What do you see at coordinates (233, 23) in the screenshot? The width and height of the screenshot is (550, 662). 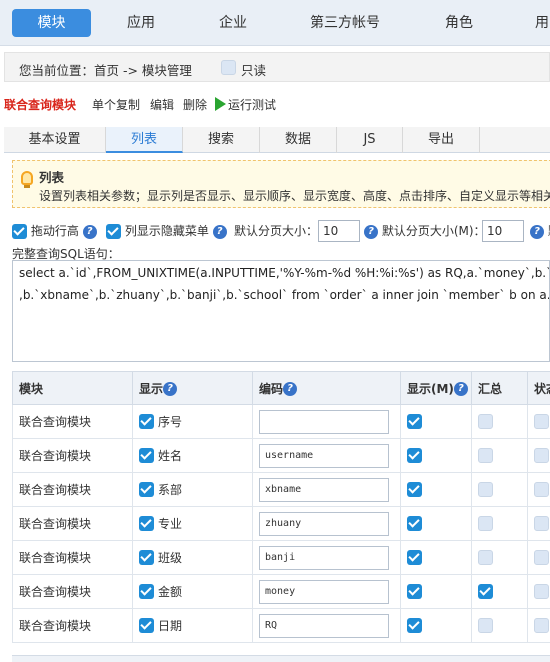 I see `nav-item-company: 企业` at bounding box center [233, 23].